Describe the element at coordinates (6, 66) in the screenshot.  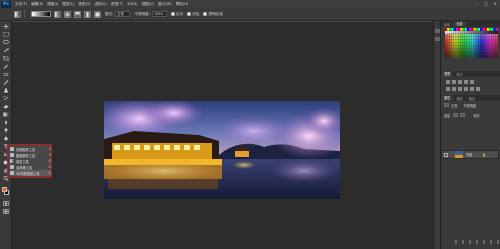
I see `eyedropper-tool-icon` at that location.